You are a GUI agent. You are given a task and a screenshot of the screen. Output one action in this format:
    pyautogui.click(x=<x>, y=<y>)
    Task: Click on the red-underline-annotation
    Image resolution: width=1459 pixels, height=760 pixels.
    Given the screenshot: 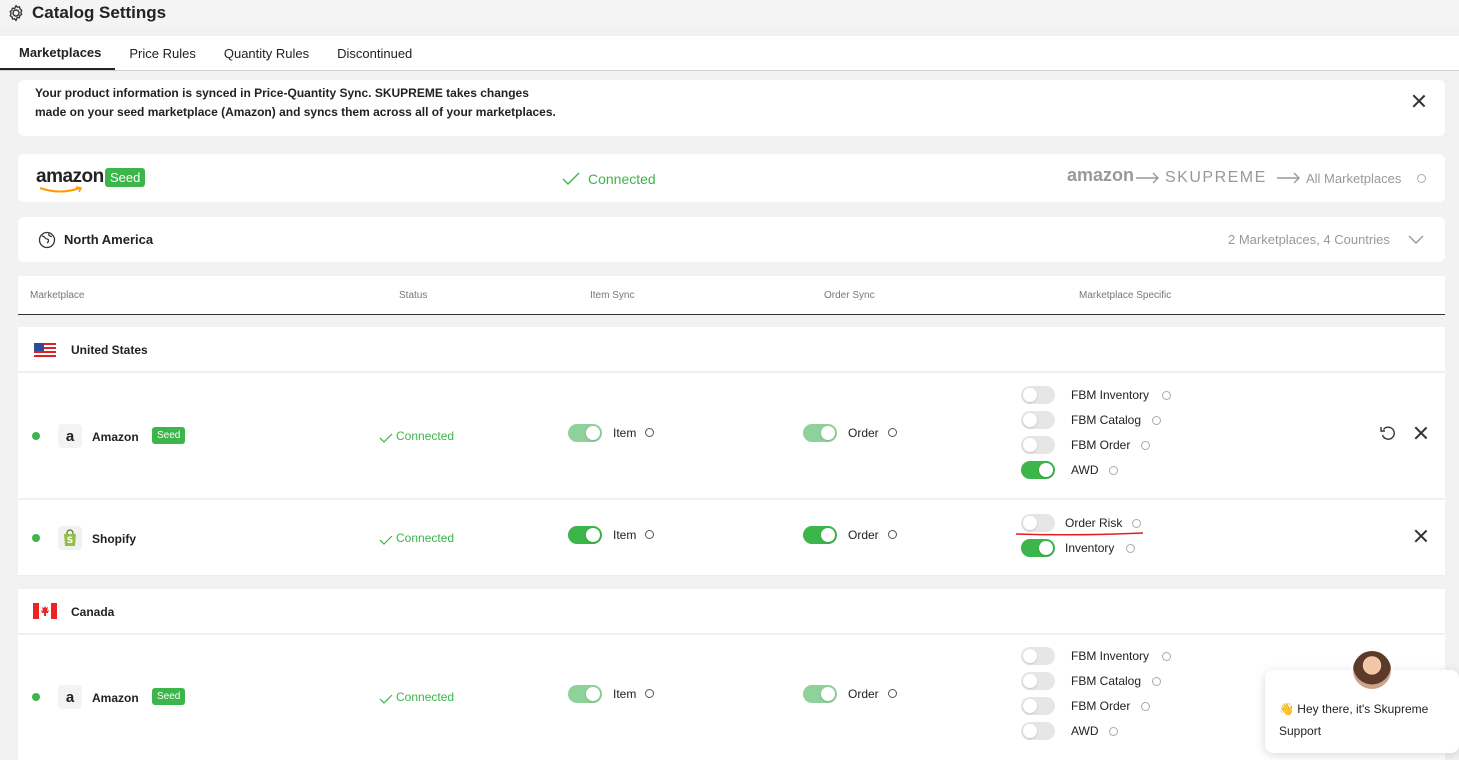 What is the action you would take?
    pyautogui.click(x=1079, y=534)
    